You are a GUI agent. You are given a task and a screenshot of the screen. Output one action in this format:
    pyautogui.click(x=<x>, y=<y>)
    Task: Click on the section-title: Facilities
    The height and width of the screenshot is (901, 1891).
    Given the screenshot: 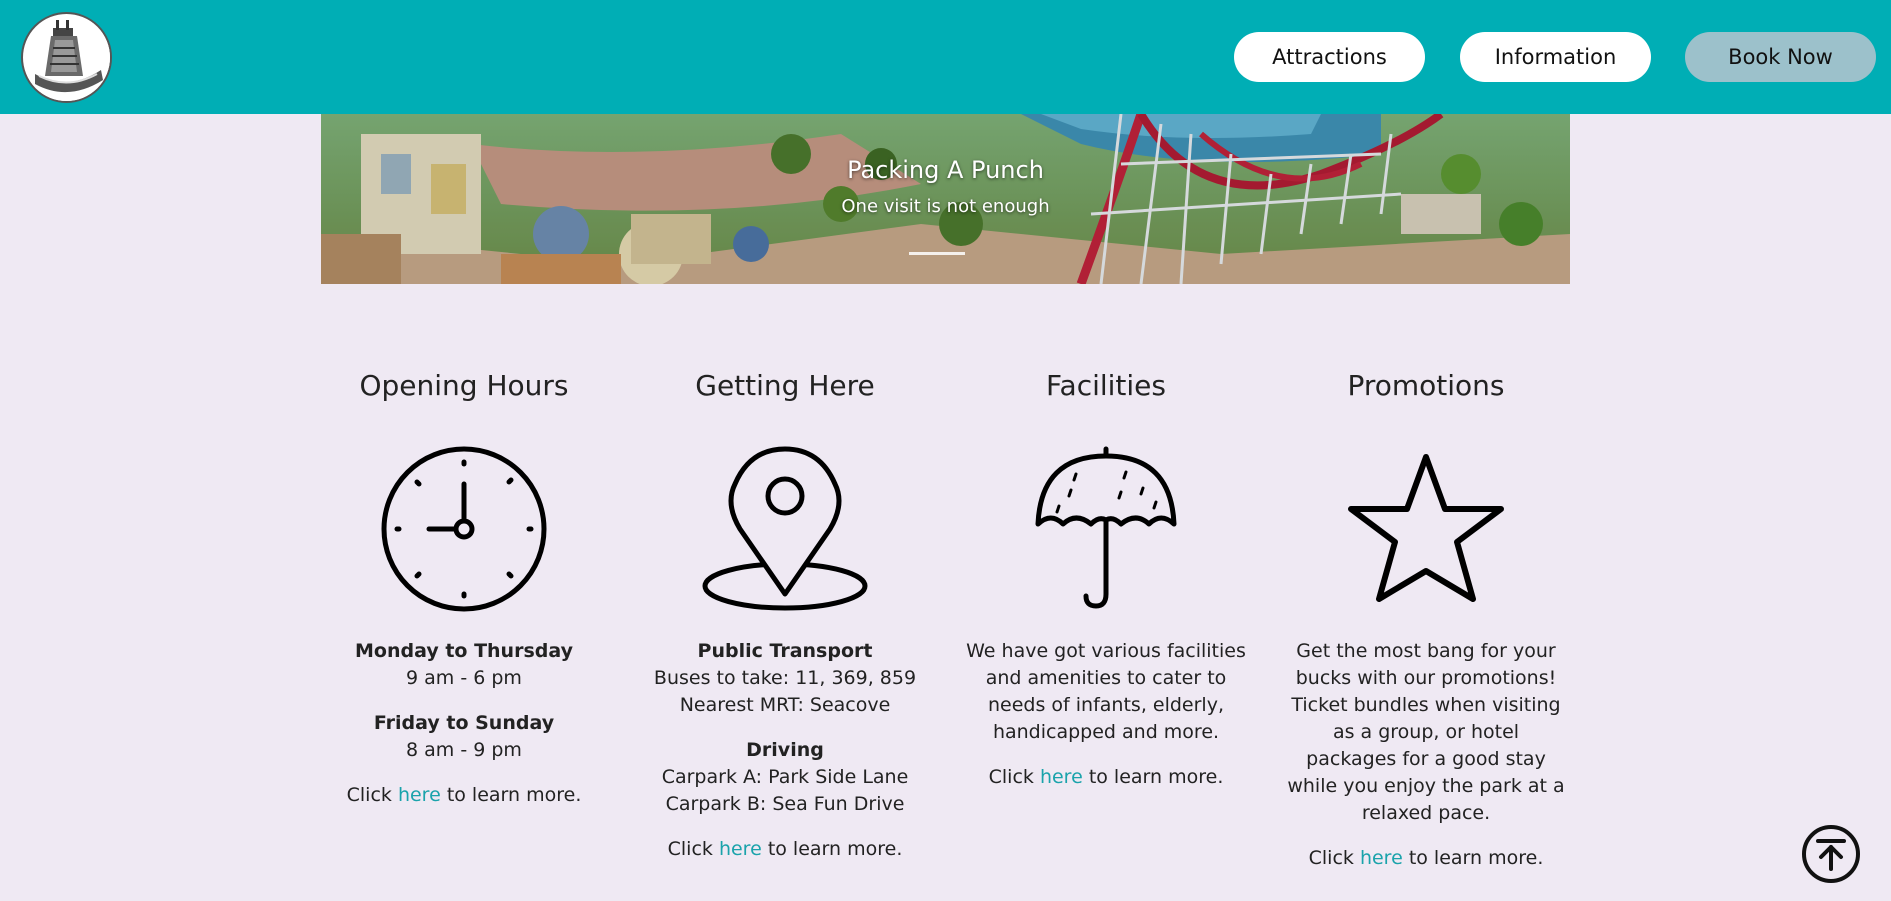 What is the action you would take?
    pyautogui.click(x=1106, y=385)
    